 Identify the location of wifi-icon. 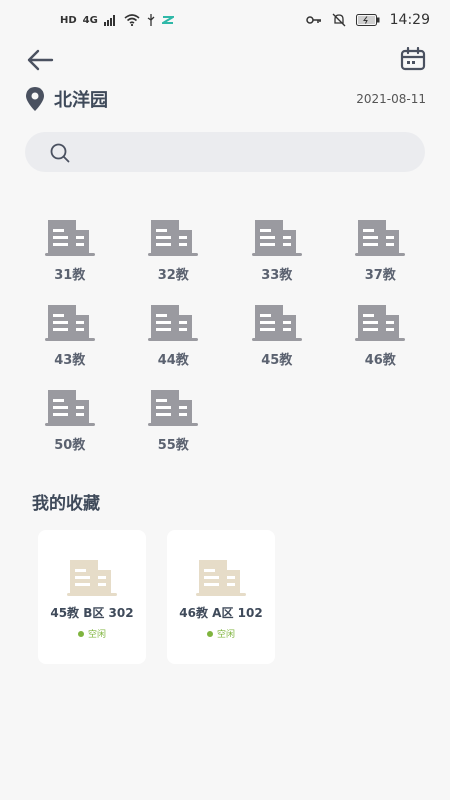
(132, 20).